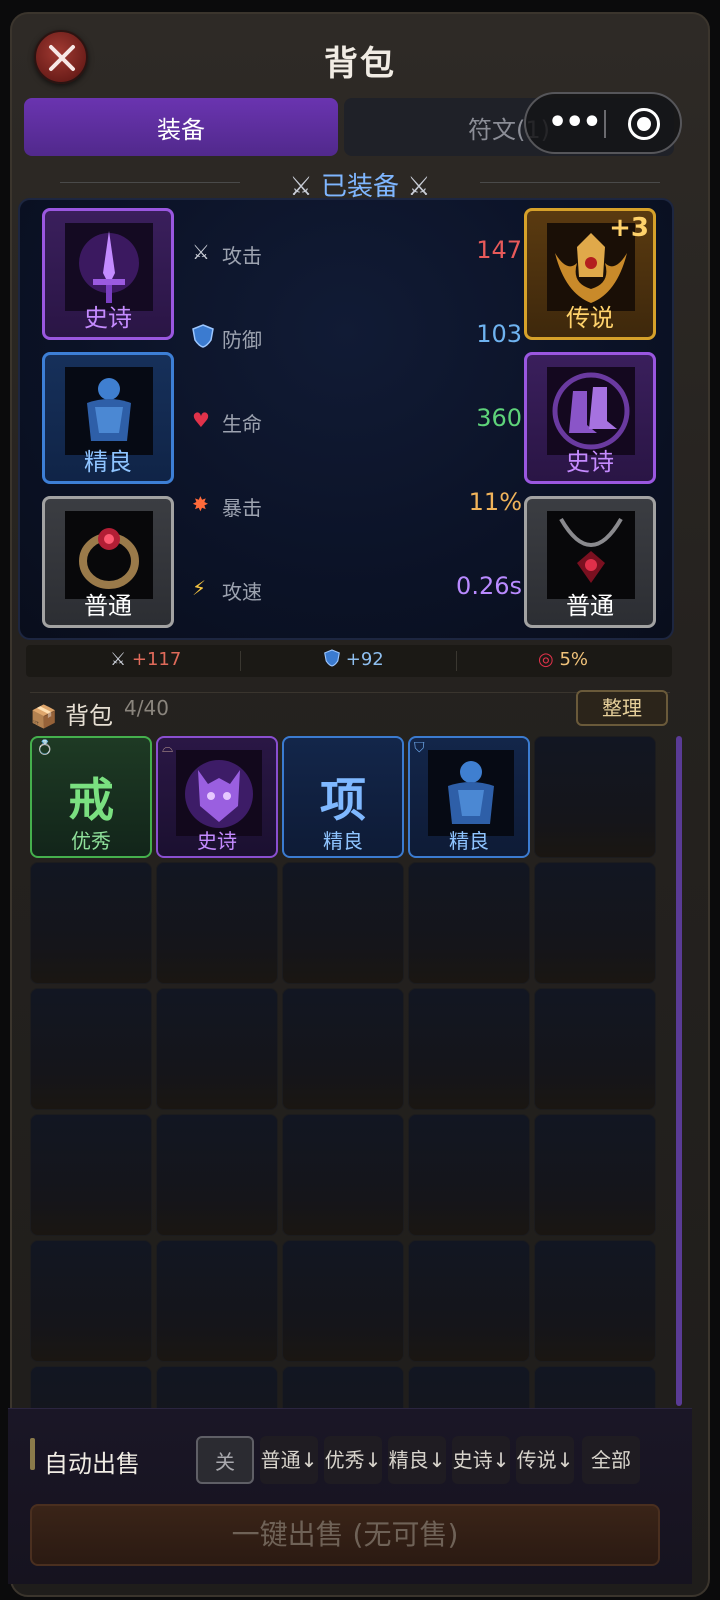  What do you see at coordinates (242, 508) in the screenshot?
I see `stat-label: 暴击` at bounding box center [242, 508].